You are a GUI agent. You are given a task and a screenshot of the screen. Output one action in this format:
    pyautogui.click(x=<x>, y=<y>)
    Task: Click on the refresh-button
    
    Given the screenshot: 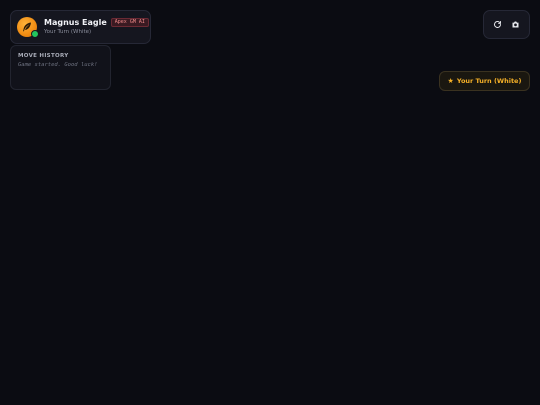 What is the action you would take?
    pyautogui.click(x=497, y=25)
    